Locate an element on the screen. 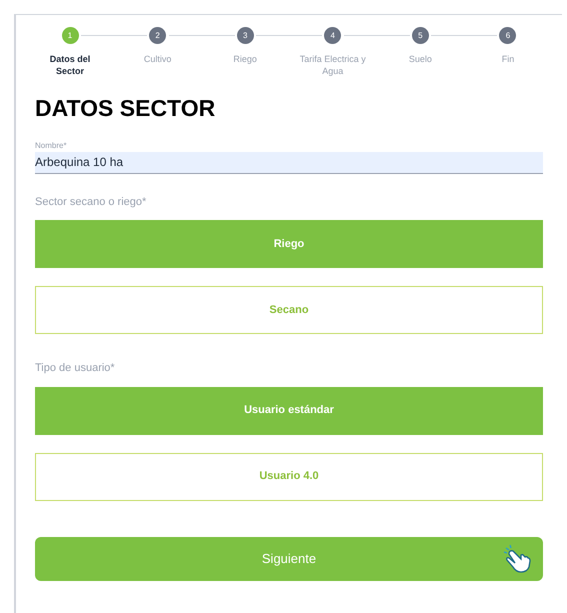 Image resolution: width=567 pixels, height=613 pixels. field-label: Nombre* is located at coordinates (51, 146).